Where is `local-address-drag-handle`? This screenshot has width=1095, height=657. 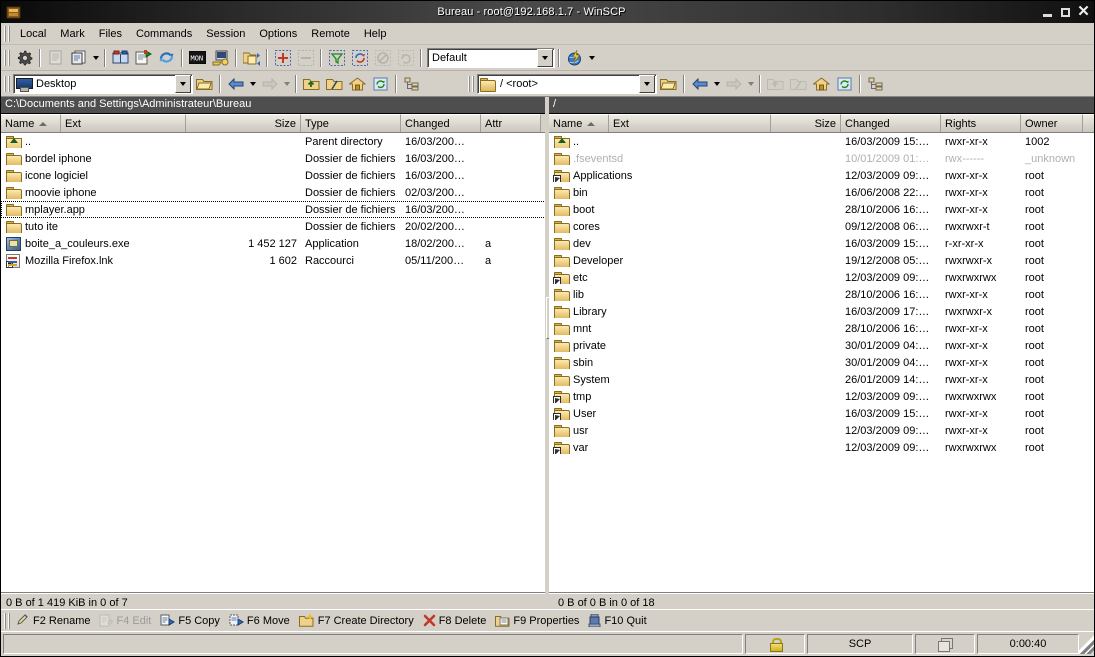 local-address-drag-handle is located at coordinates (7, 83).